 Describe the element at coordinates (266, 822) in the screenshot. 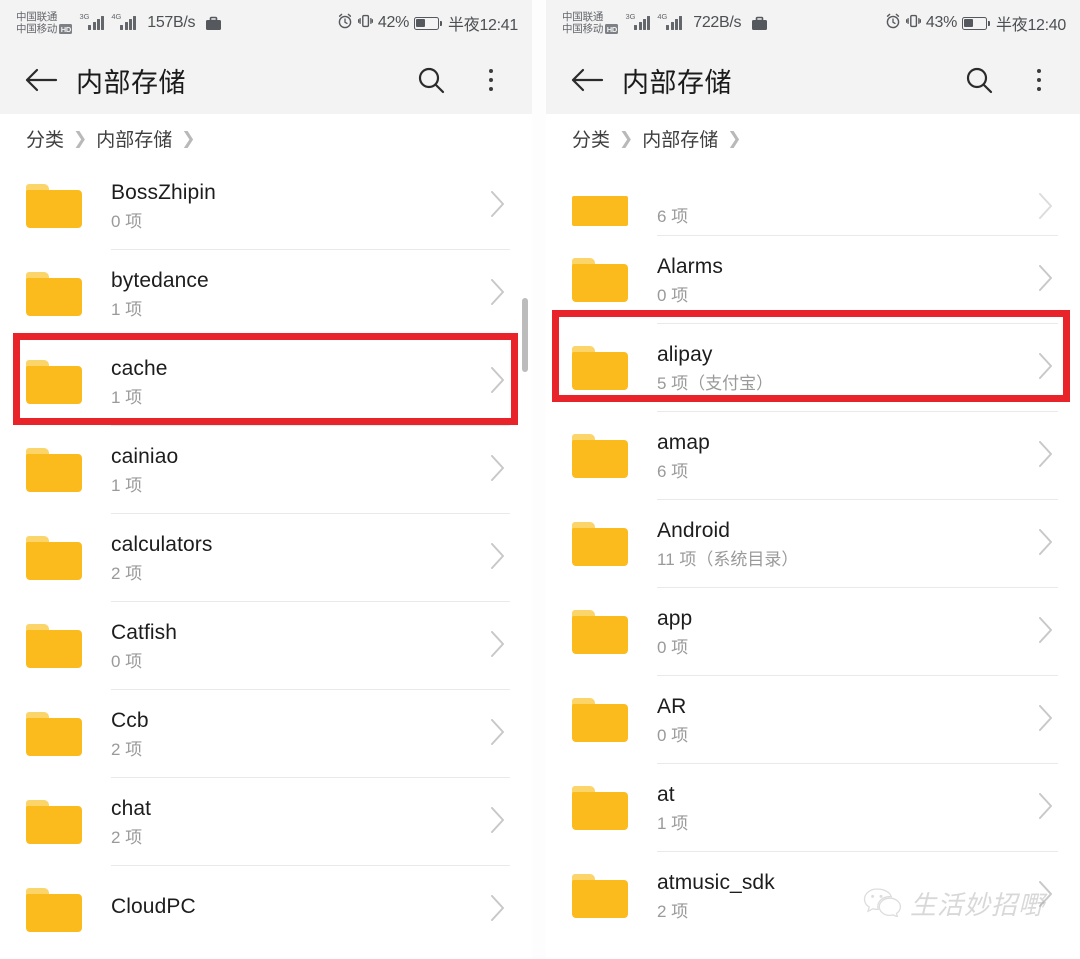

I see `file-list-item: chat 2 项` at that location.